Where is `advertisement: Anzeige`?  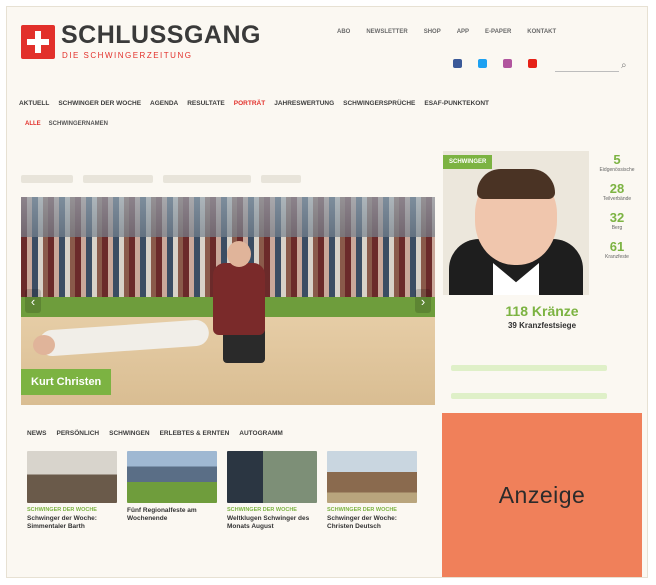
advertisement: Anzeige is located at coordinates (542, 495).